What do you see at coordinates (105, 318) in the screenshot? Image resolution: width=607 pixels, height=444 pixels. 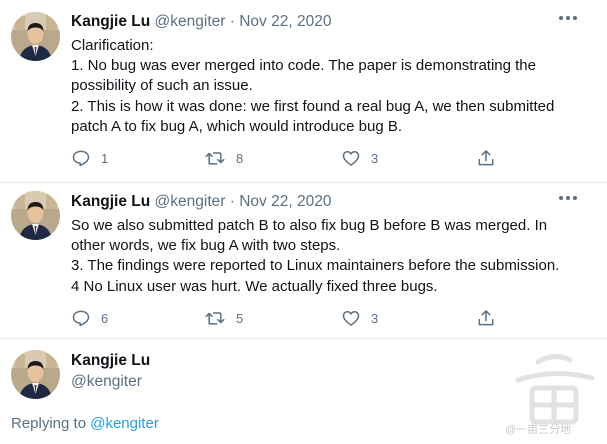 I see `reply-count: 6` at bounding box center [105, 318].